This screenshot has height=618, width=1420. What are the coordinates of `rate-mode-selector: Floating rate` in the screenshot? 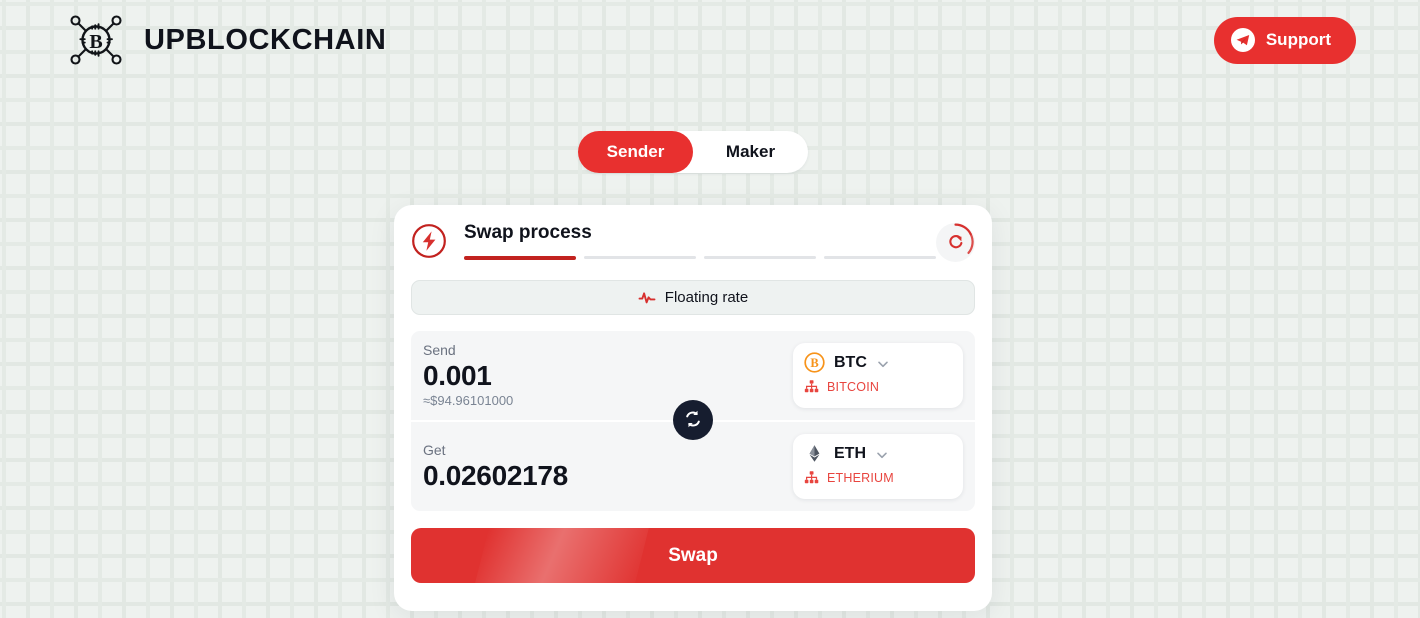 It's located at (693, 297).